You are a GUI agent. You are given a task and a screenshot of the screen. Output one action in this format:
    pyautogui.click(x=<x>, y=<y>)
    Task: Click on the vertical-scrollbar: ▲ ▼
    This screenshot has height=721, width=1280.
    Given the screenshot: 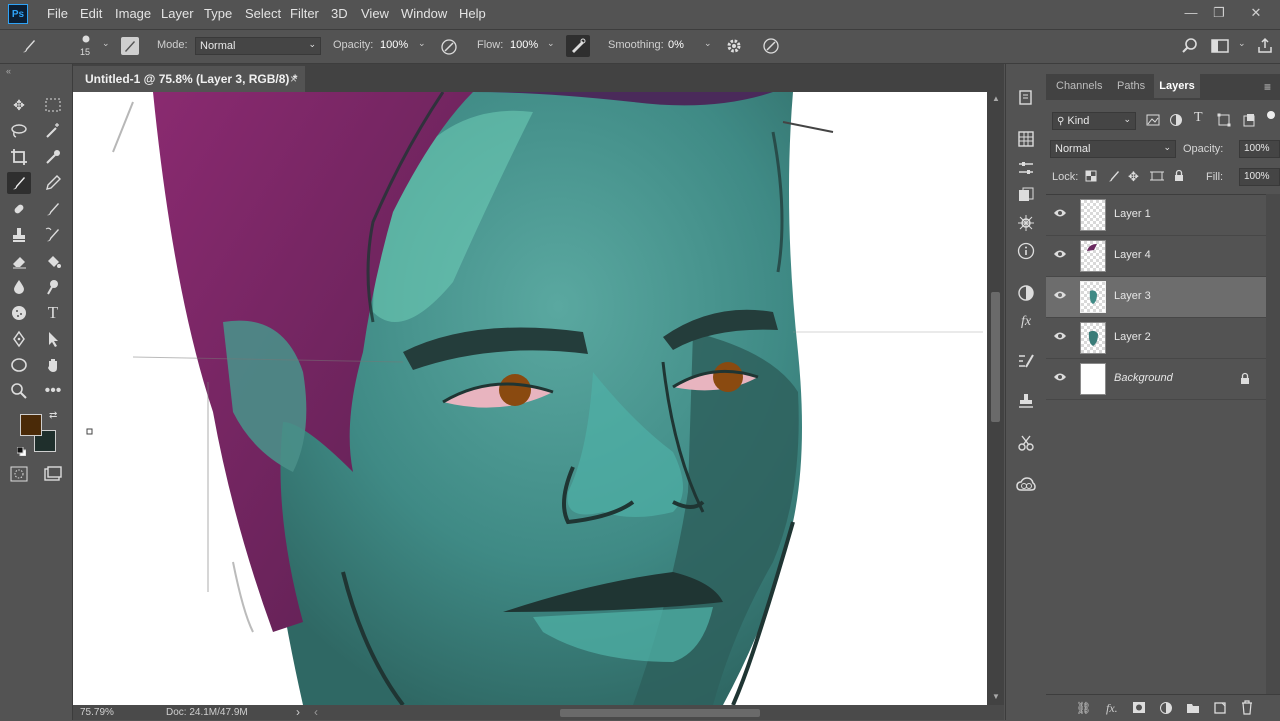 What is the action you would take?
    pyautogui.click(x=995, y=398)
    